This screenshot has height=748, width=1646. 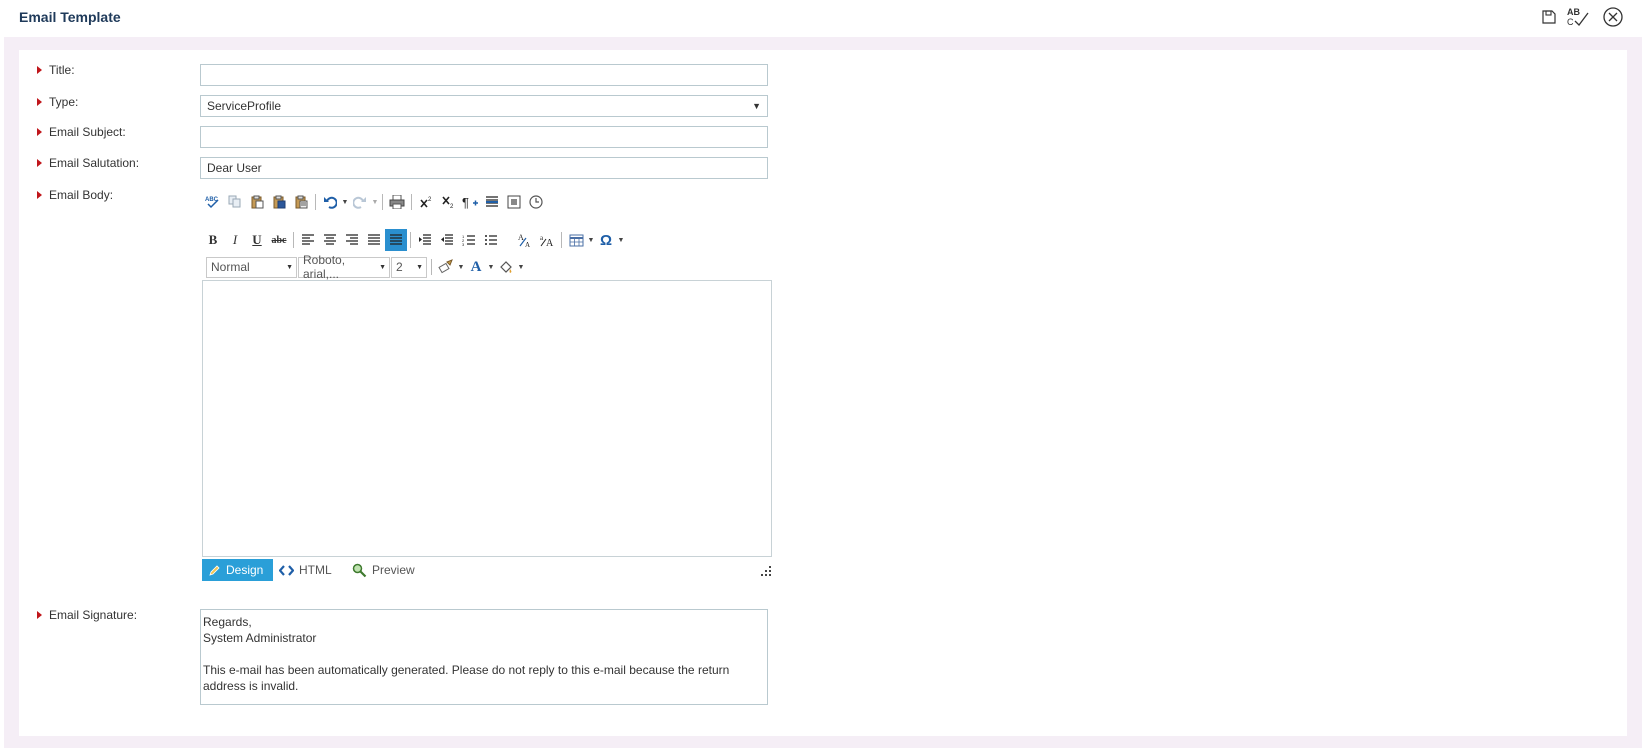 I want to click on svg-text: AB, so click(x=1573, y=12).